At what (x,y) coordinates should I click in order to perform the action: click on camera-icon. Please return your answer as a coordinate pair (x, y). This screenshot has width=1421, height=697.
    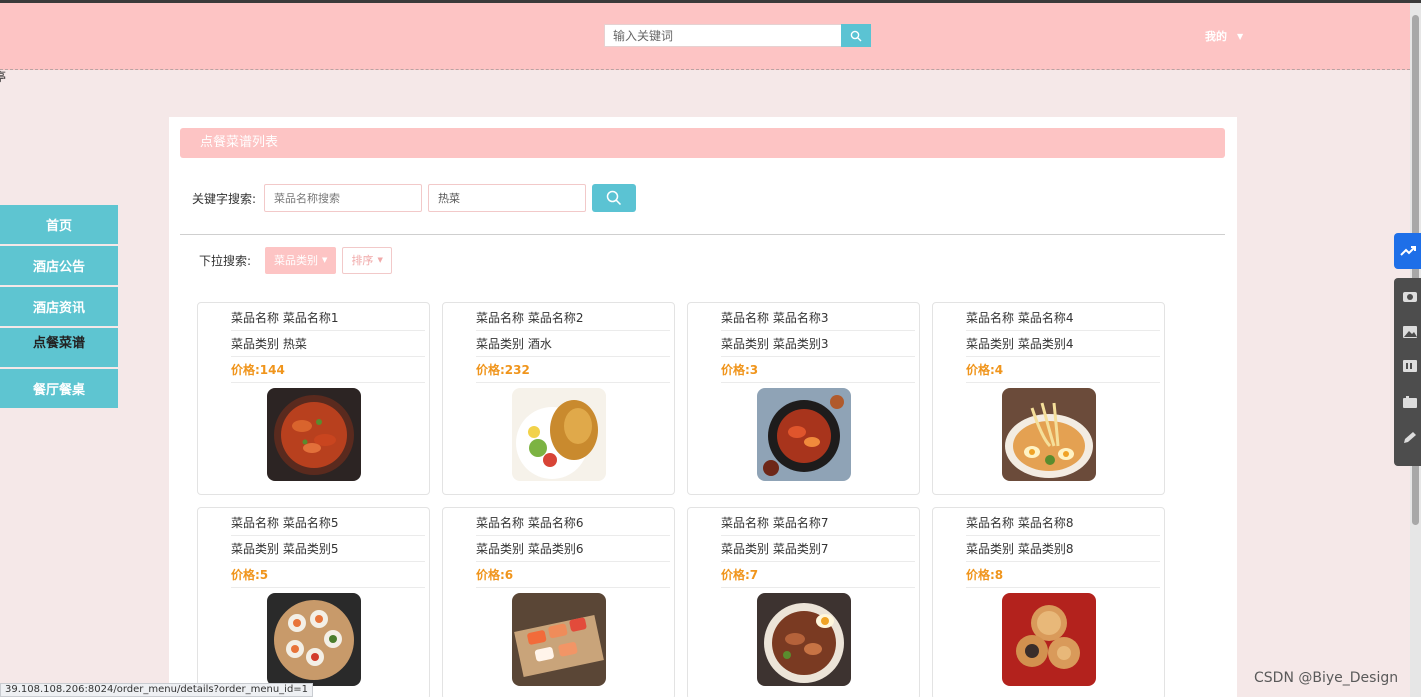
    Looking at the image, I should click on (1410, 296).